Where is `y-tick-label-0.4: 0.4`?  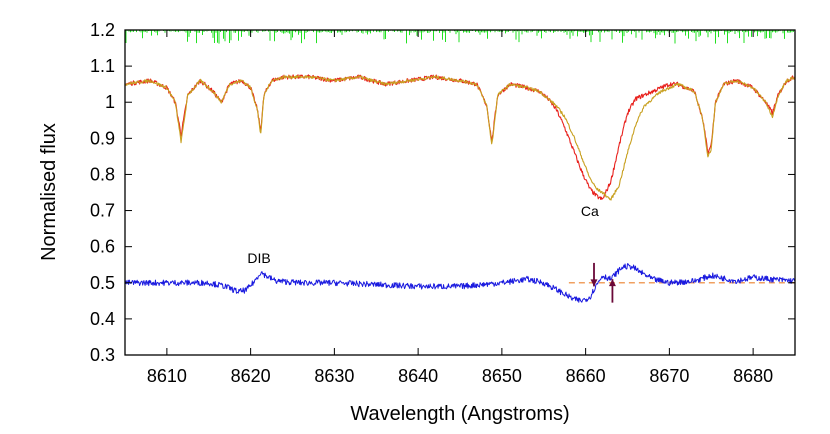 y-tick-label-0.4: 0.4 is located at coordinates (102, 319).